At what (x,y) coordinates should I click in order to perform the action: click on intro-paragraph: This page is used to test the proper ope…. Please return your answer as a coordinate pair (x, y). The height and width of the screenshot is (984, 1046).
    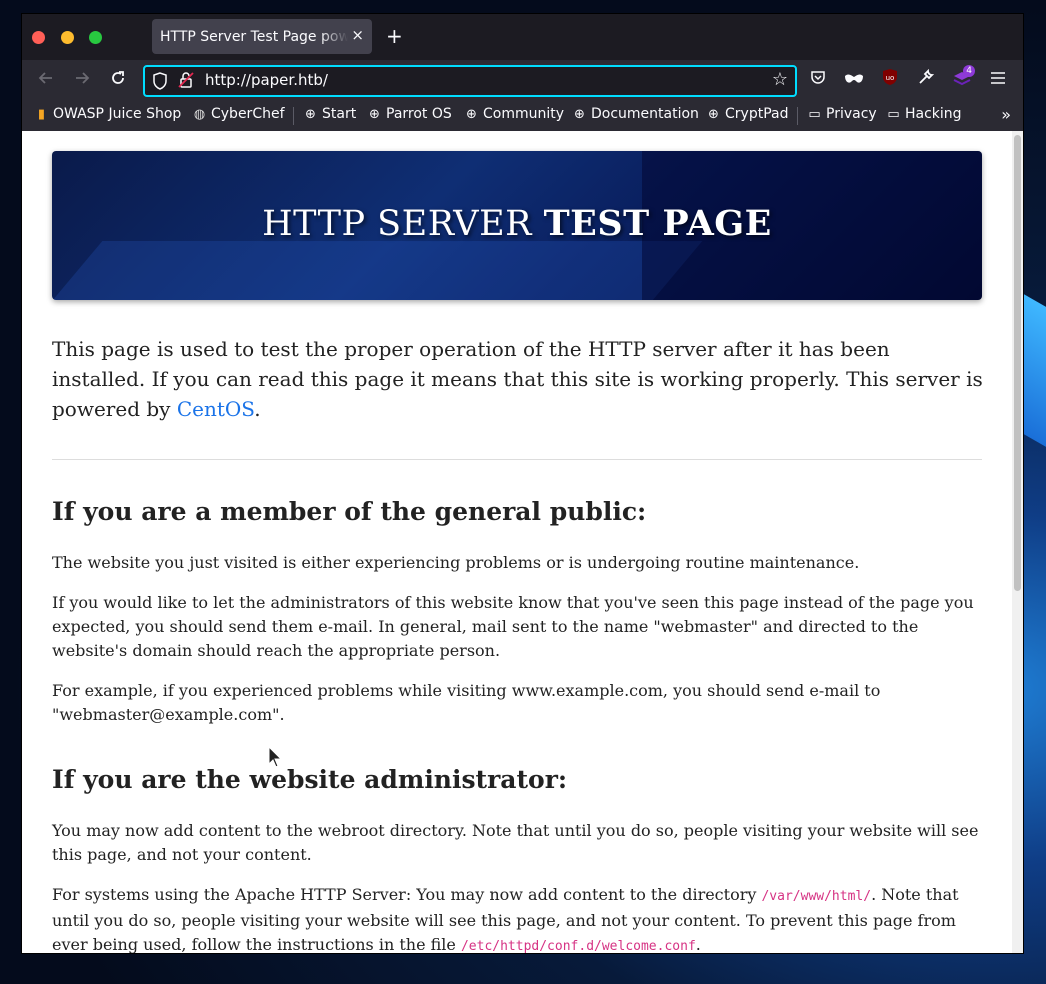
    Looking at the image, I should click on (519, 379).